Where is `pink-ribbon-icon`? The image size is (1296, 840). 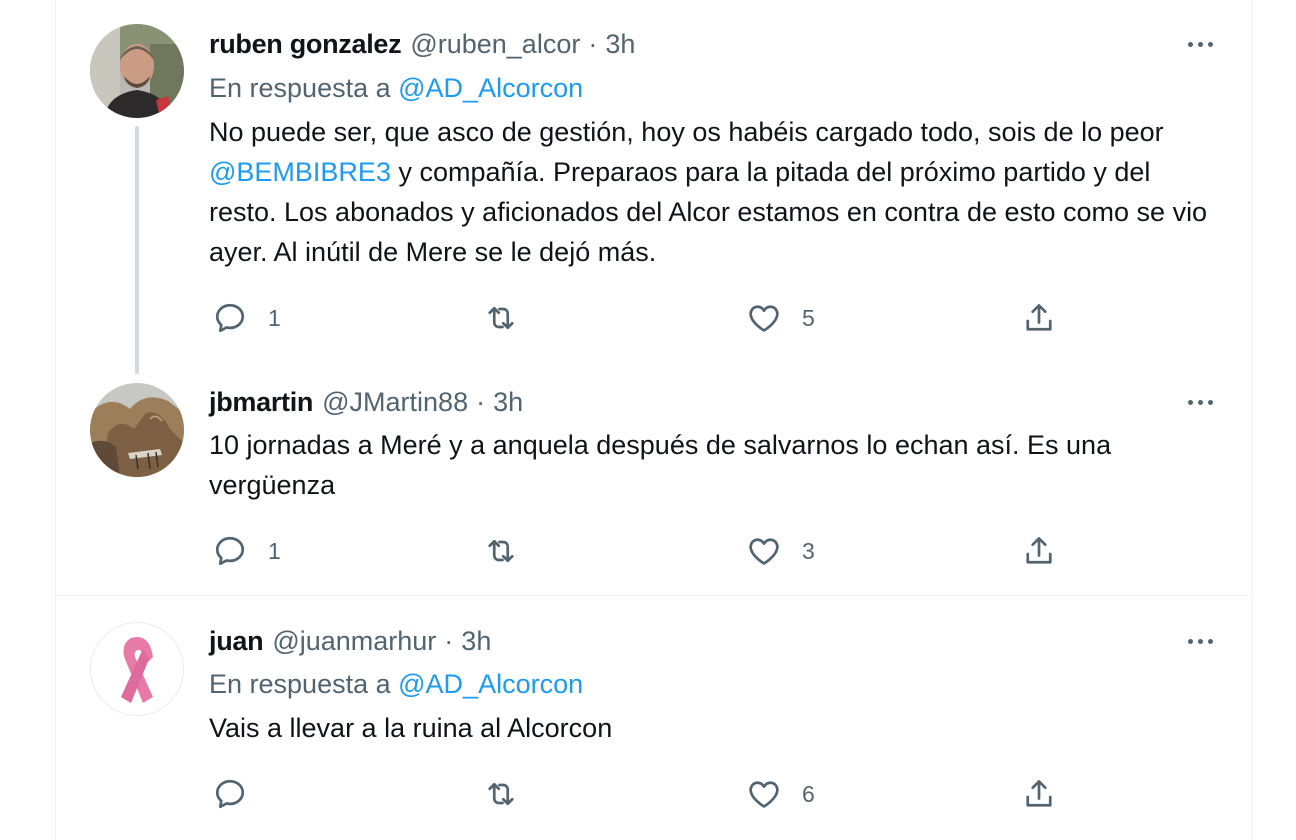 pink-ribbon-icon is located at coordinates (137, 669).